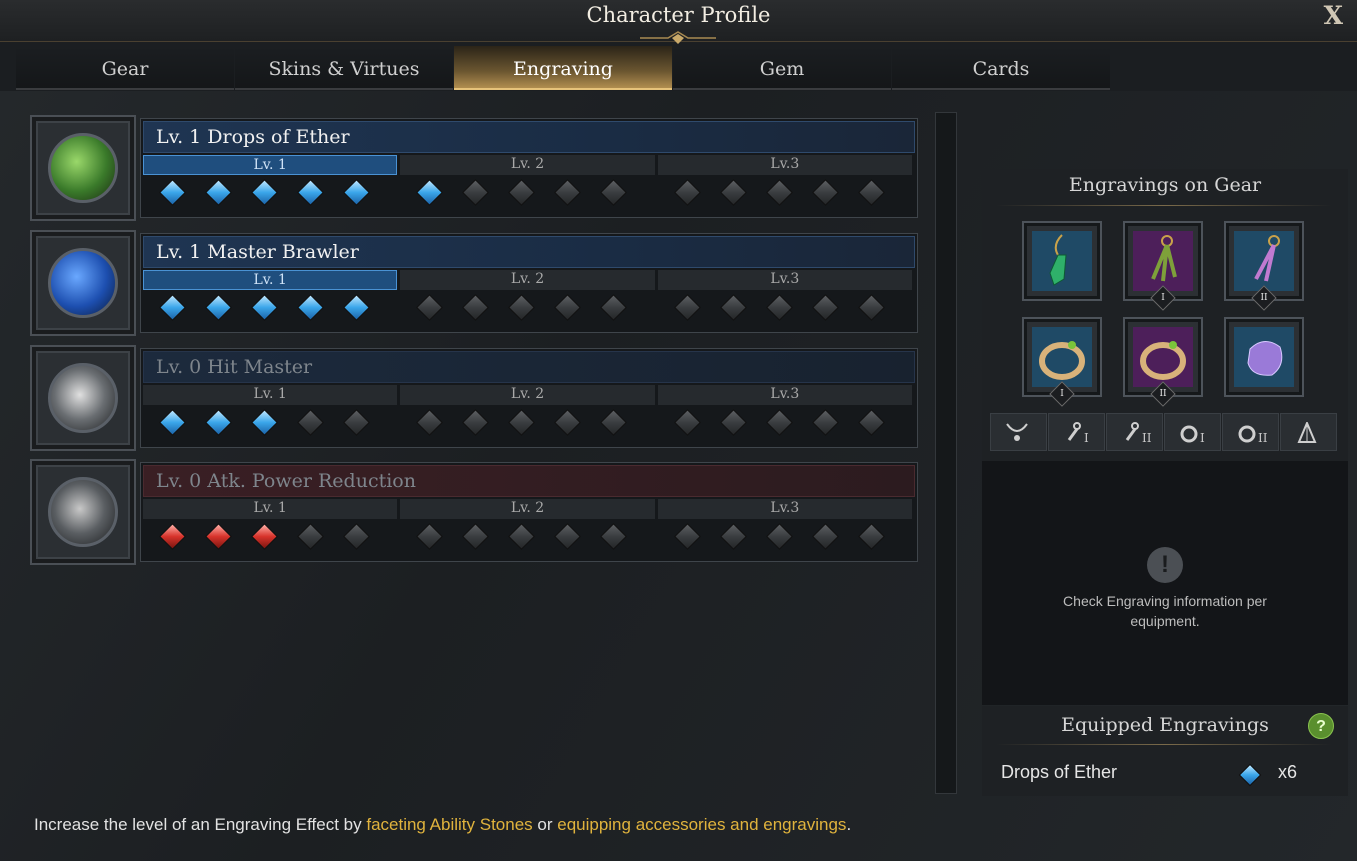 This screenshot has width=1357, height=861. What do you see at coordinates (1164, 744) in the screenshot?
I see `equipped-divider` at bounding box center [1164, 744].